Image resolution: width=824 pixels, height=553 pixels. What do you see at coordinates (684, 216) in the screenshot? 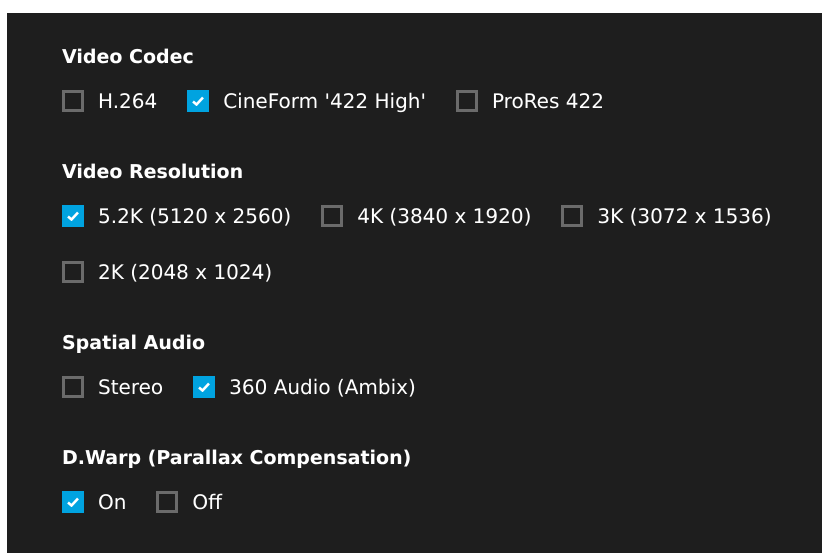
I see `option-label: 3K (3072 x 1536)` at bounding box center [684, 216].